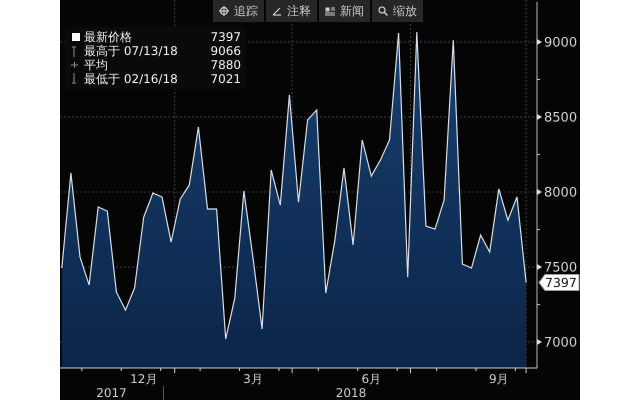 This screenshot has width=640, height=400. Describe the element at coordinates (224, 11) in the screenshot. I see `crosshair-icon` at that location.